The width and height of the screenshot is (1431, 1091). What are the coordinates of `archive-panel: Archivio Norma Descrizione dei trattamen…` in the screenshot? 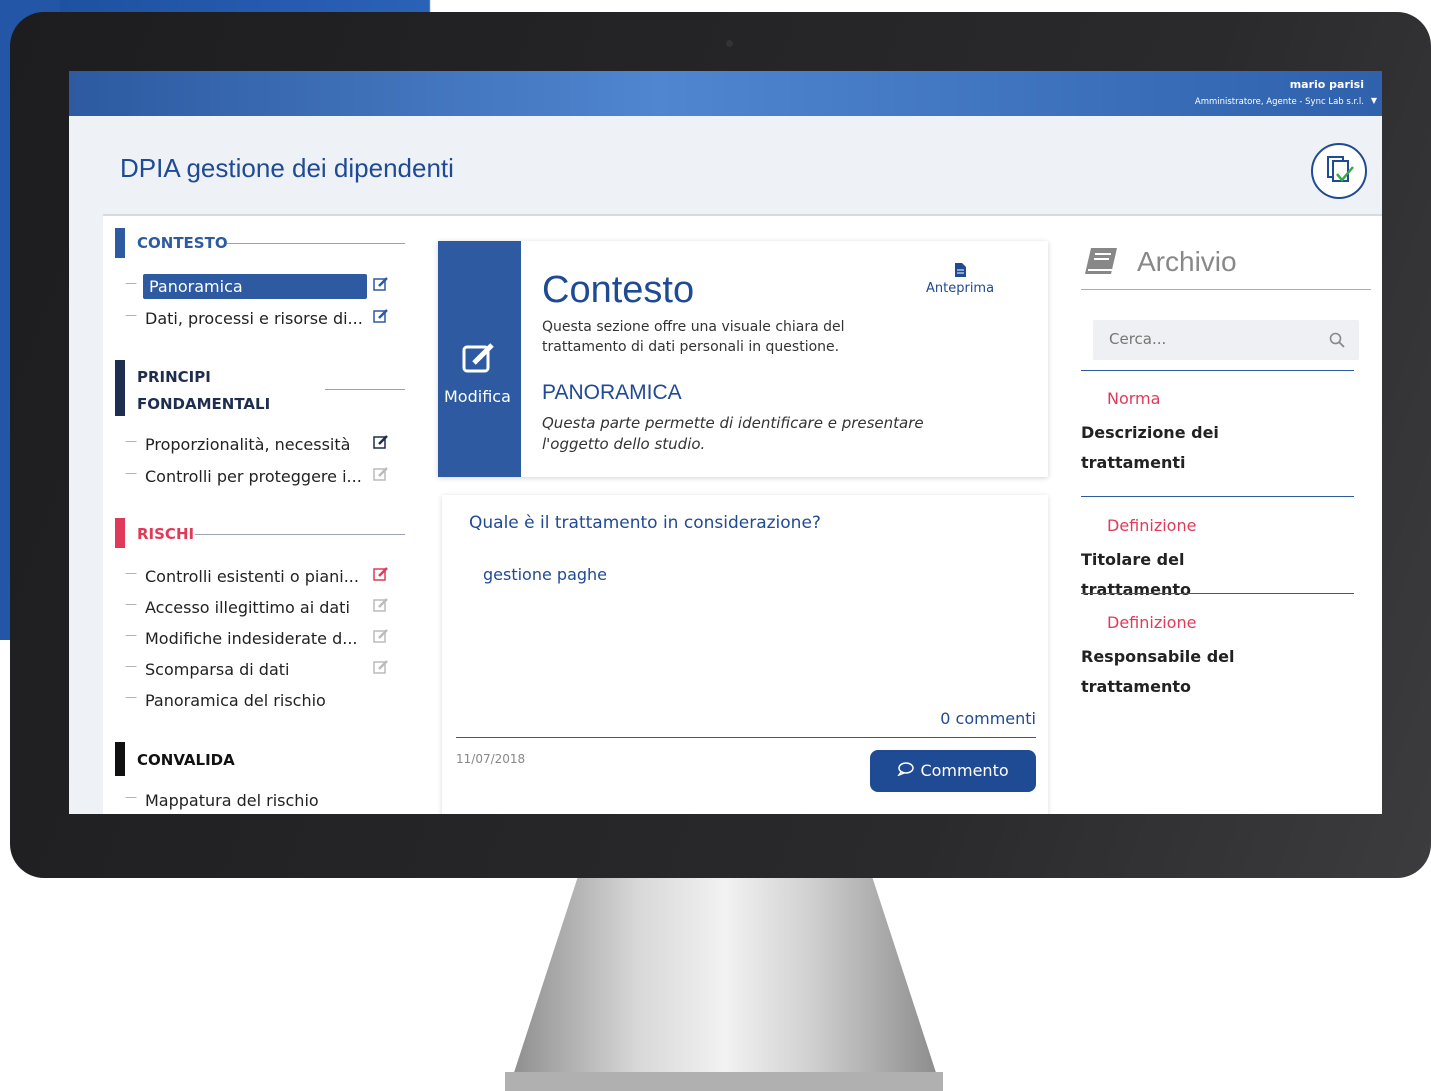 It's located at (1226, 515).